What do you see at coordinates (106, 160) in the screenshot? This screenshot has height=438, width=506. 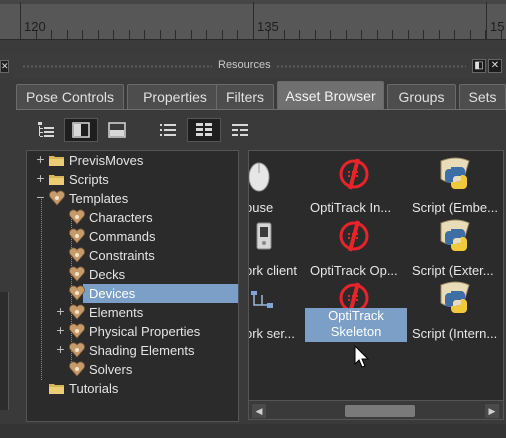 I see `tree-item-label: PrevisMoves` at bounding box center [106, 160].